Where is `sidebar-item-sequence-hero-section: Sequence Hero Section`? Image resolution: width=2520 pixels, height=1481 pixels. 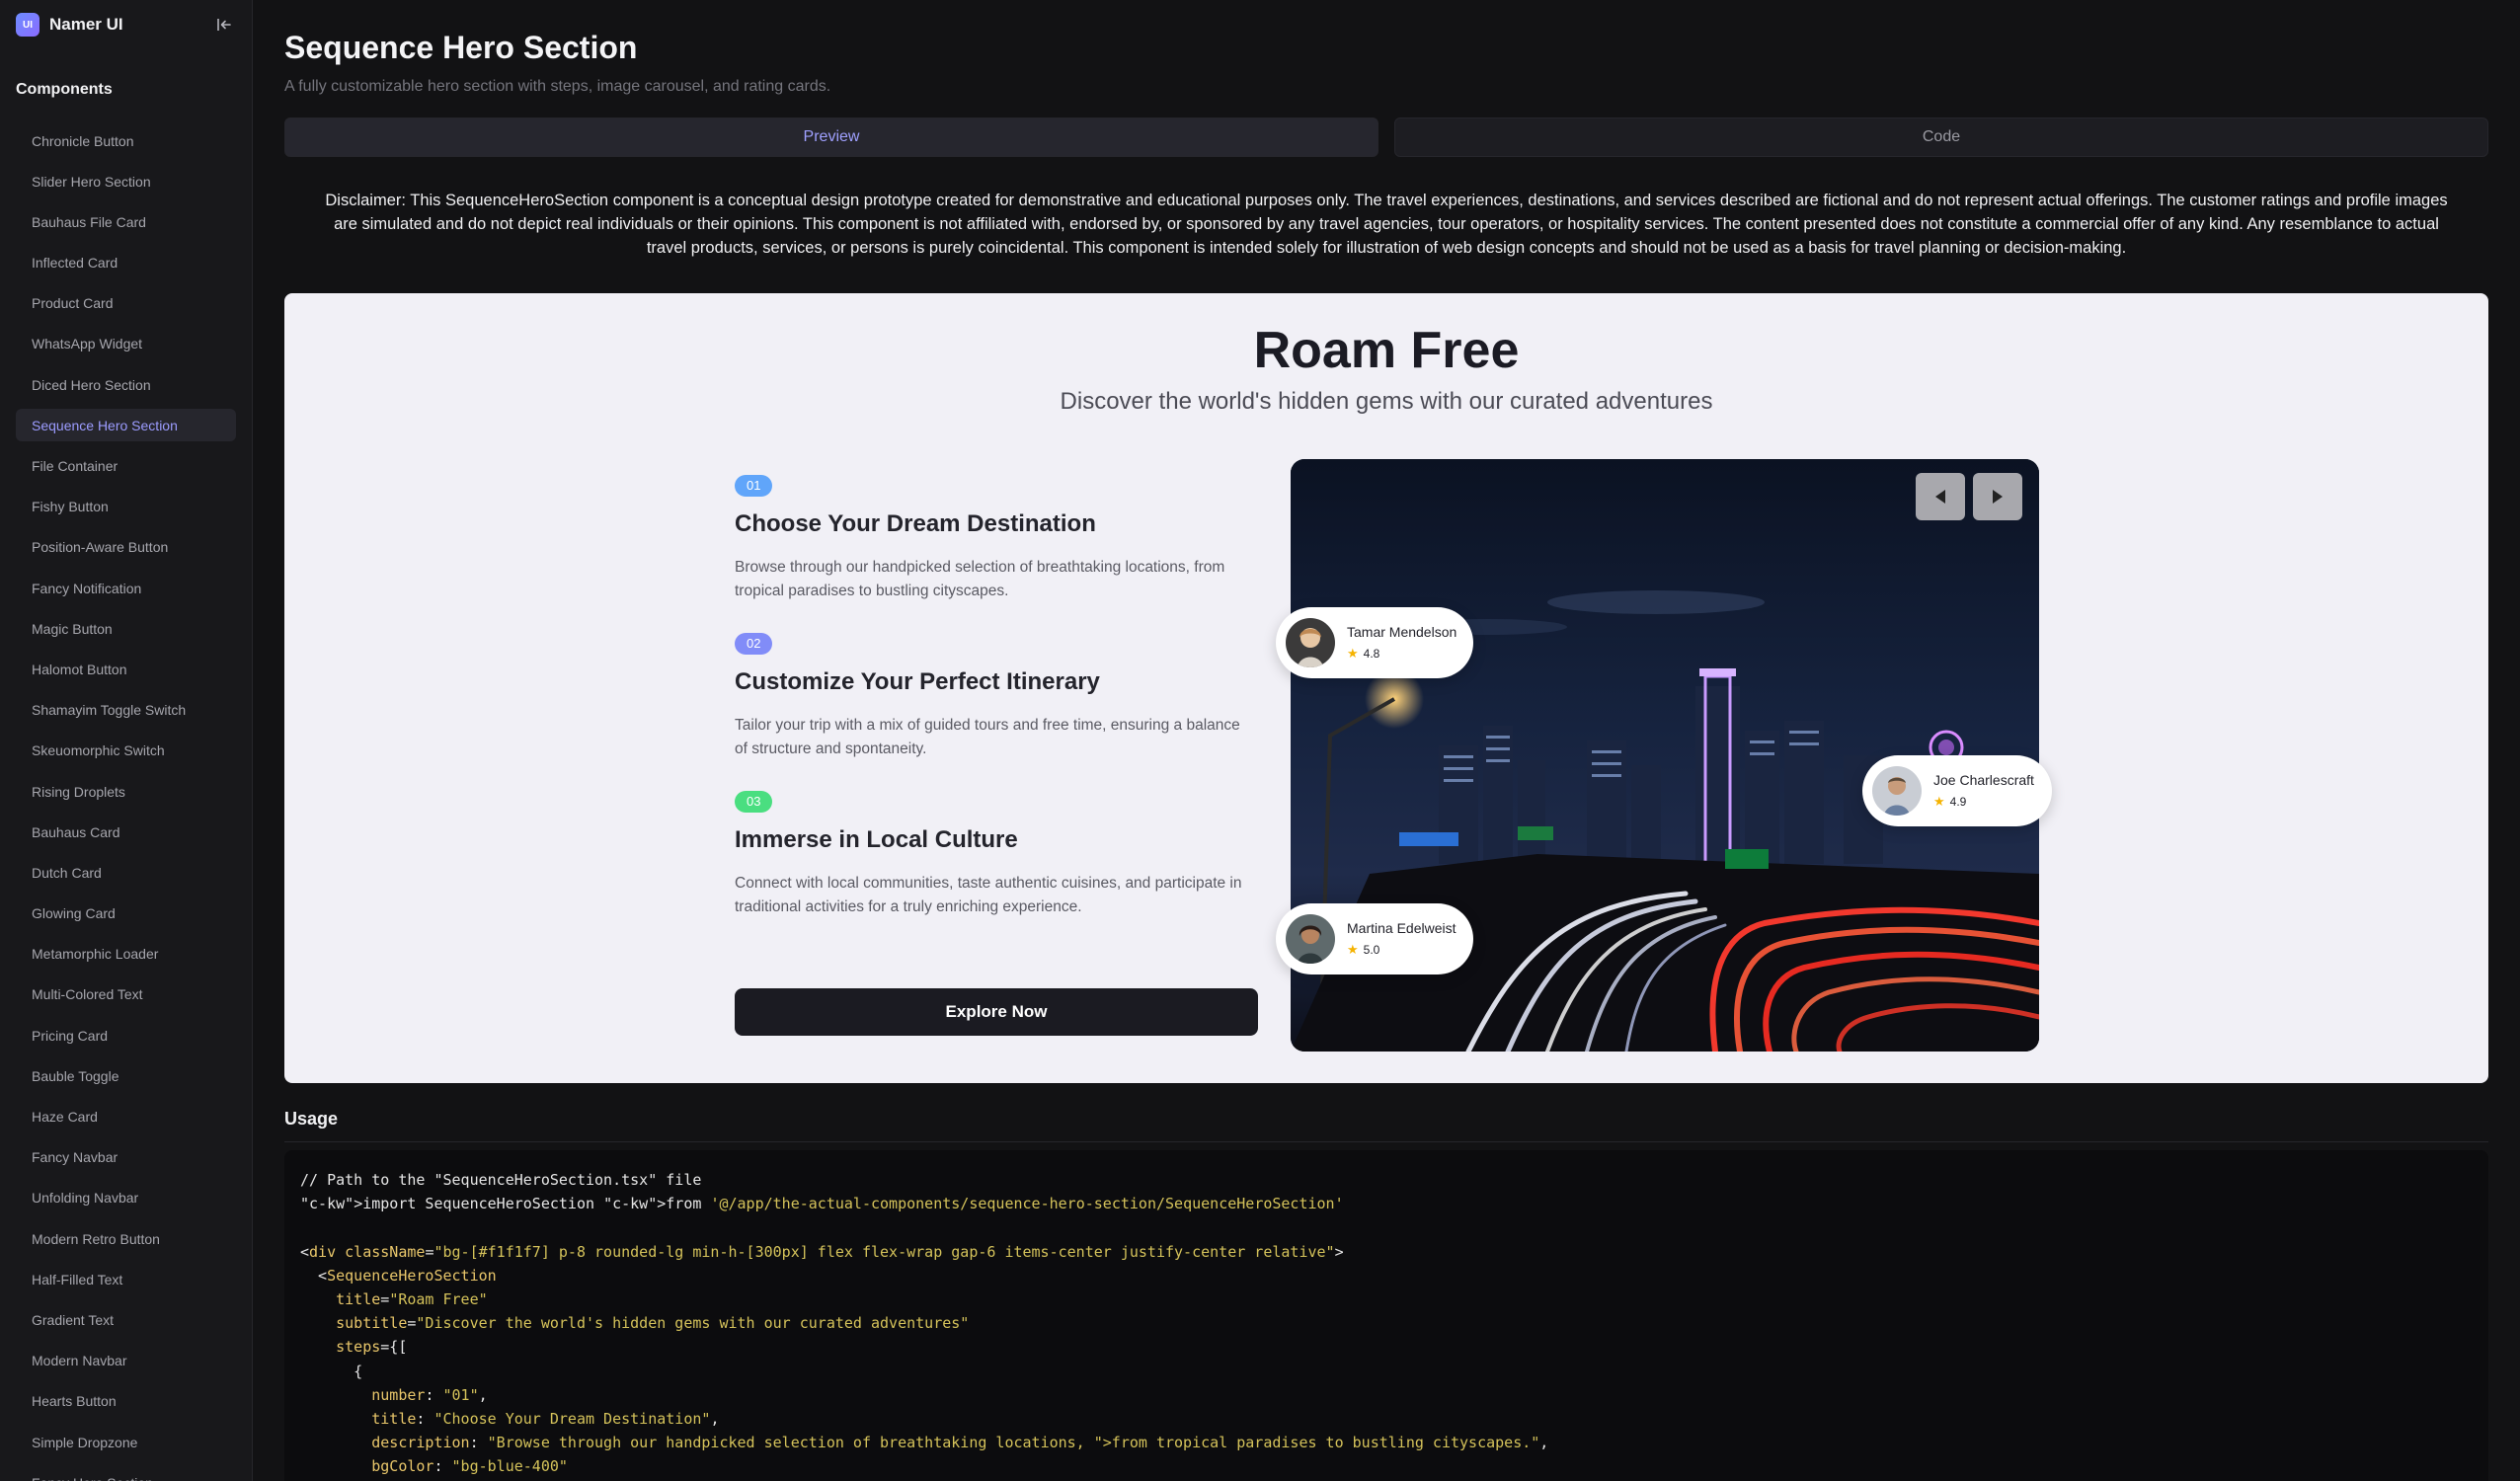 sidebar-item-sequence-hero-section: Sequence Hero Section is located at coordinates (126, 425).